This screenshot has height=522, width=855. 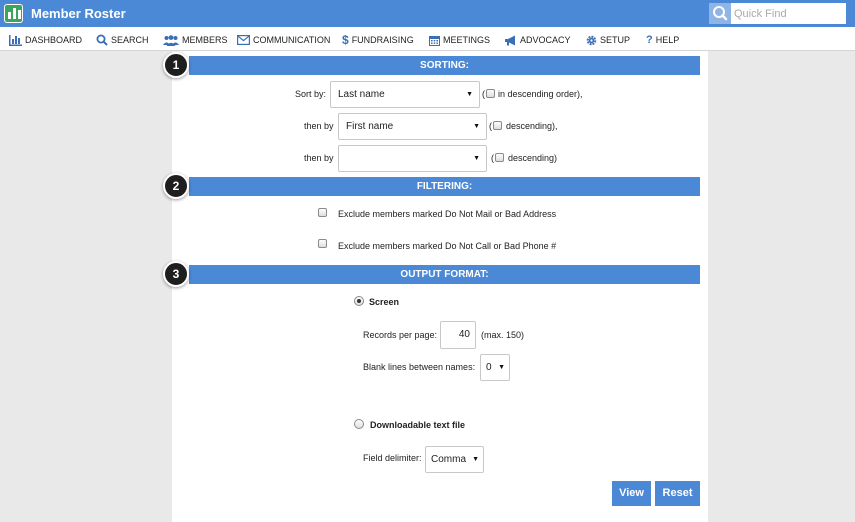 What do you see at coordinates (78, 13) in the screenshot?
I see `app-title: Member Roster` at bounding box center [78, 13].